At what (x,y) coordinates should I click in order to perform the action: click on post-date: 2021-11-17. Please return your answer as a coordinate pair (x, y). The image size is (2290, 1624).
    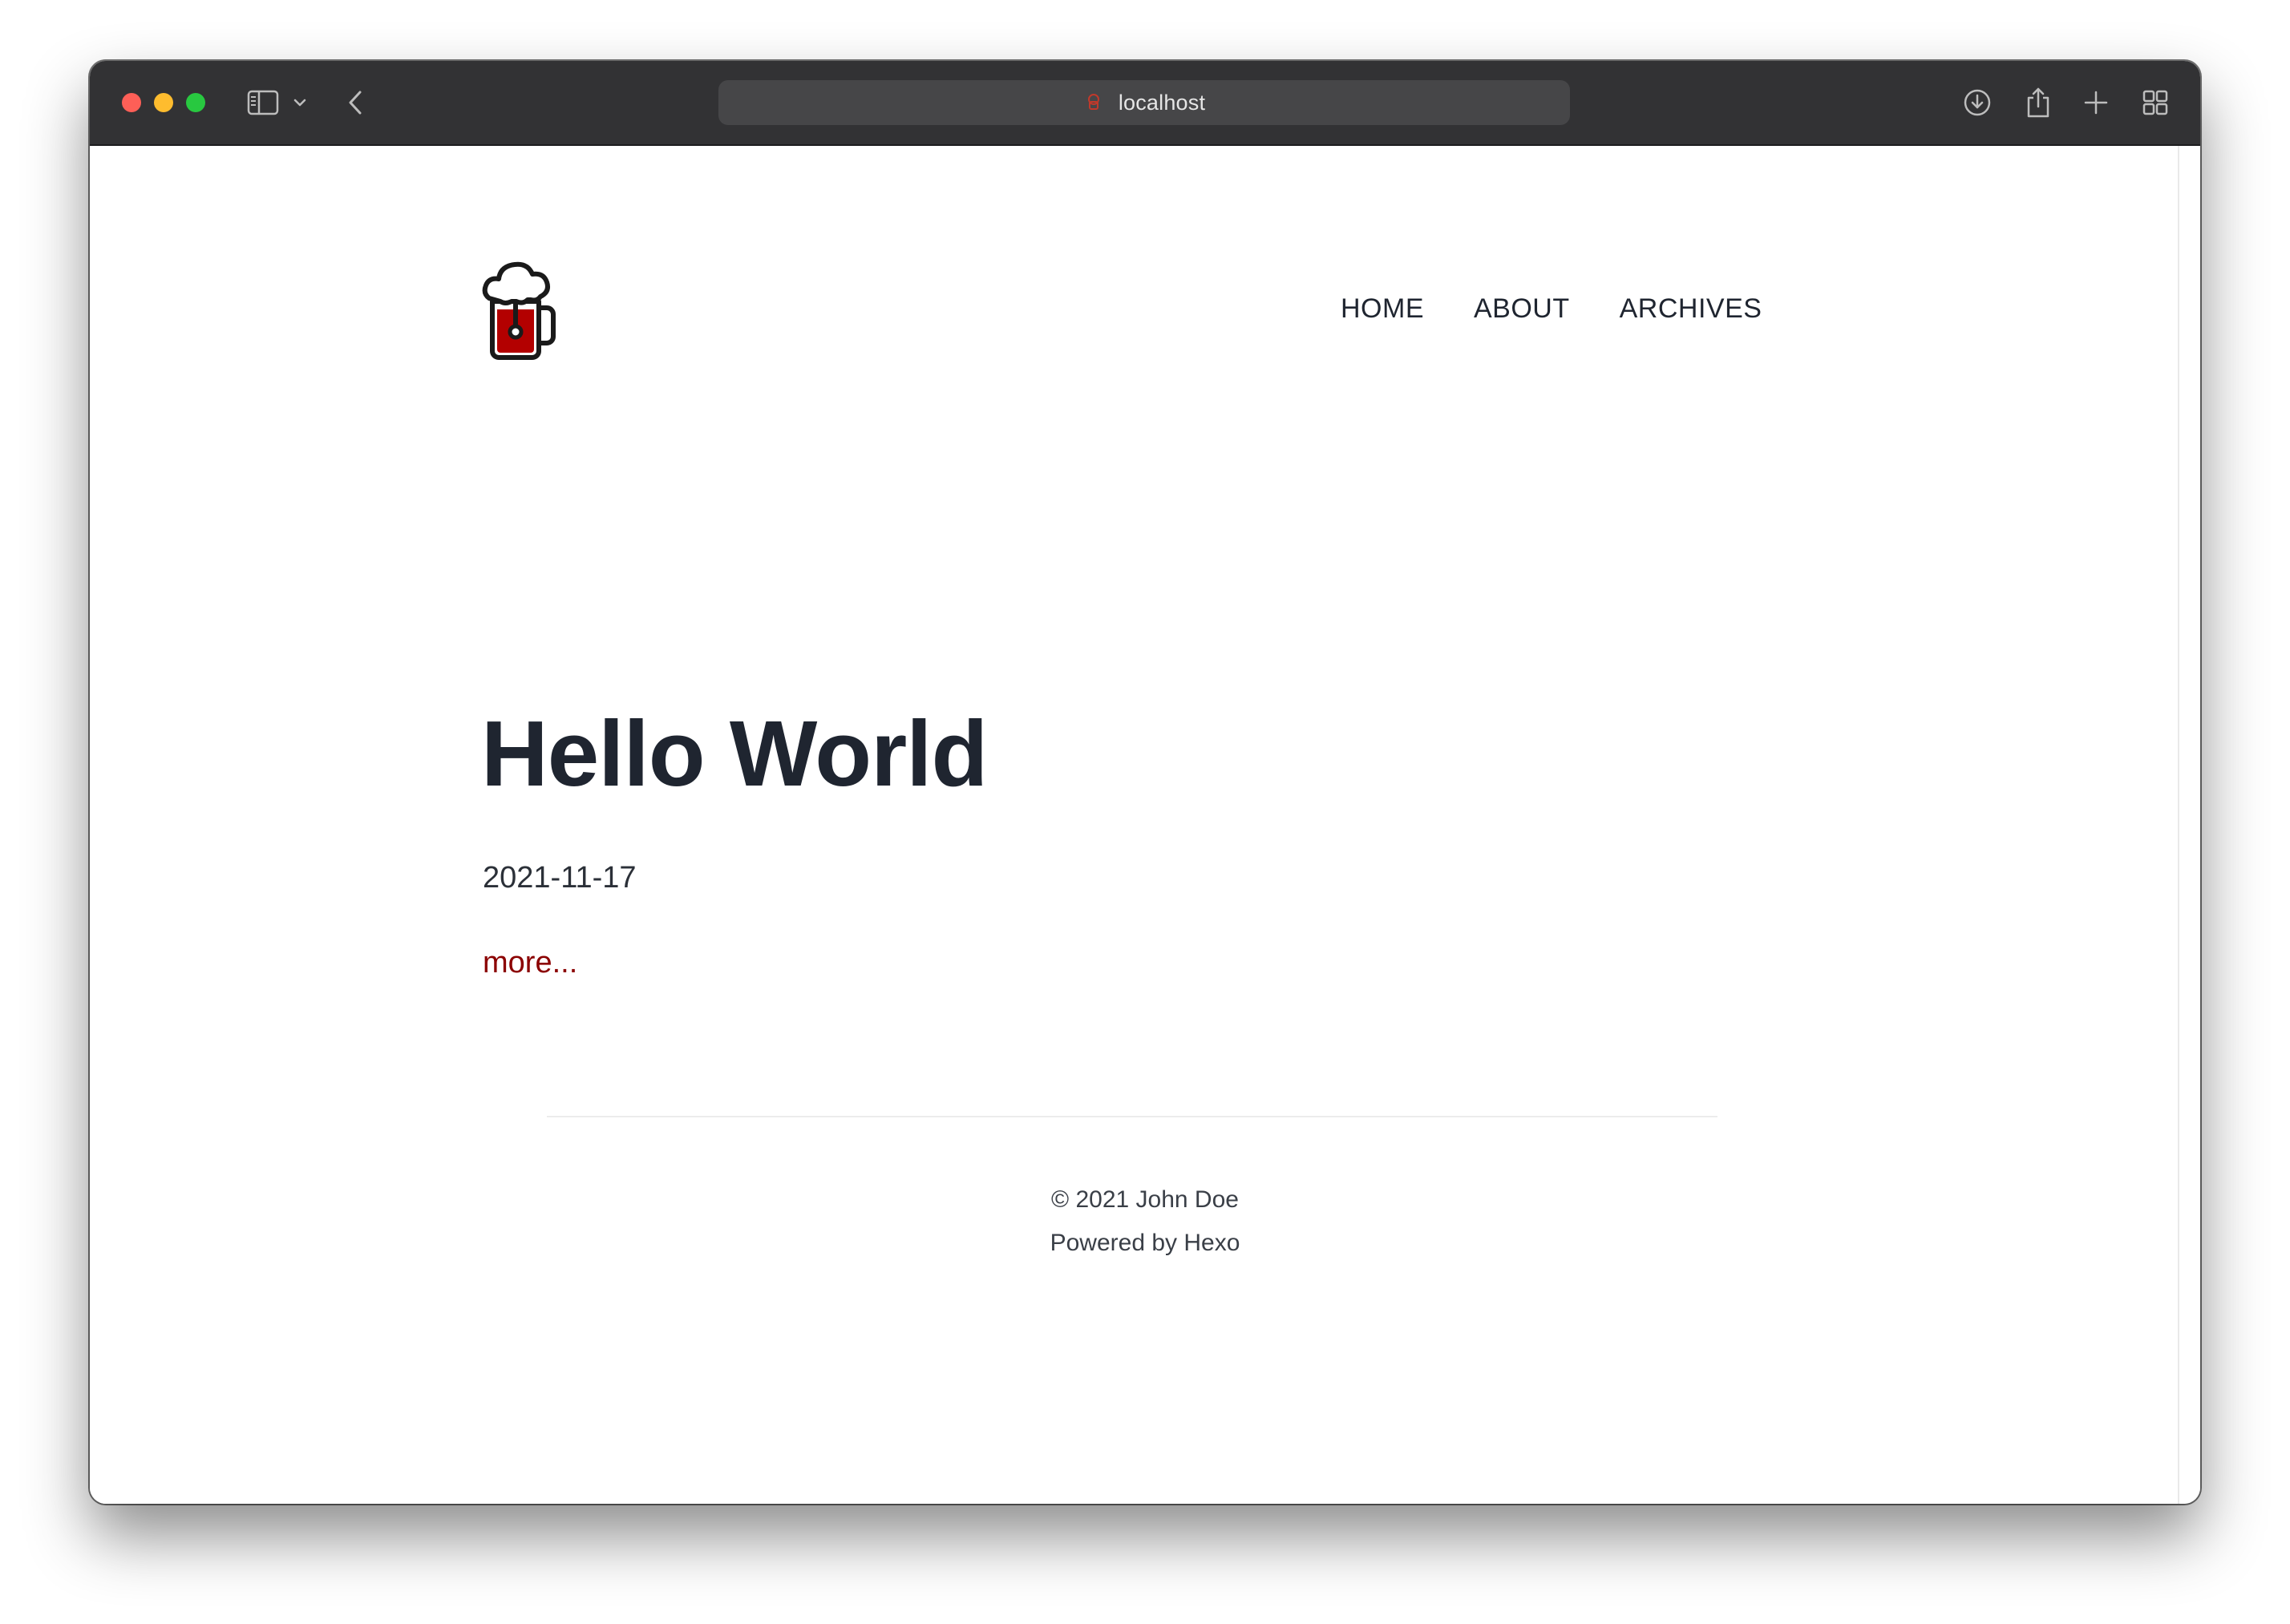
    Looking at the image, I should click on (560, 878).